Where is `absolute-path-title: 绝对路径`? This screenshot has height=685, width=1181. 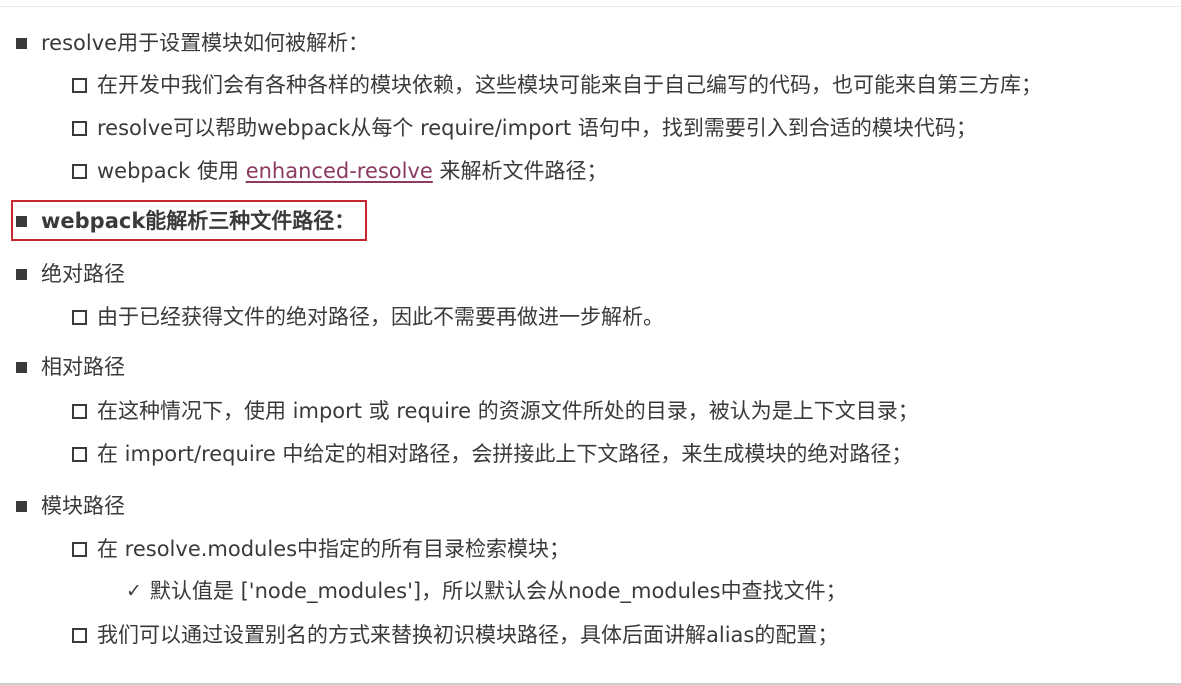 absolute-path-title: 绝对路径 is located at coordinates (83, 274).